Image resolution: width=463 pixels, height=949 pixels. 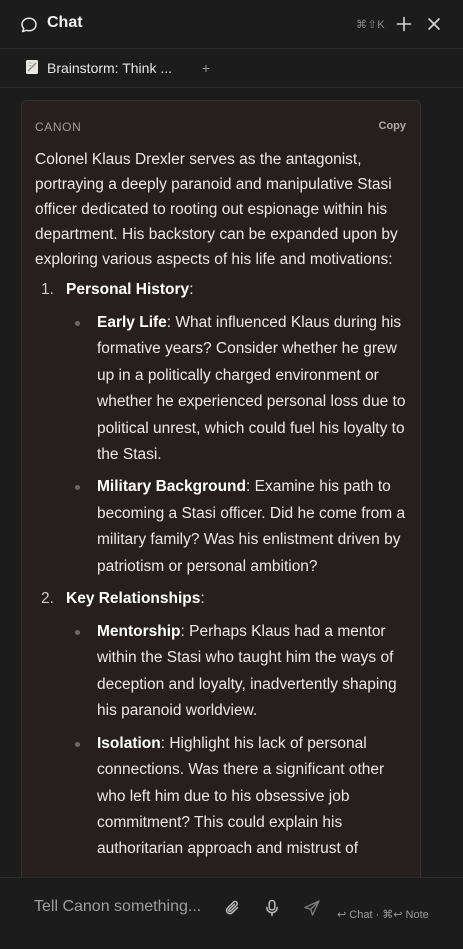 What do you see at coordinates (206, 68) in the screenshot?
I see `add-tab-button: +` at bounding box center [206, 68].